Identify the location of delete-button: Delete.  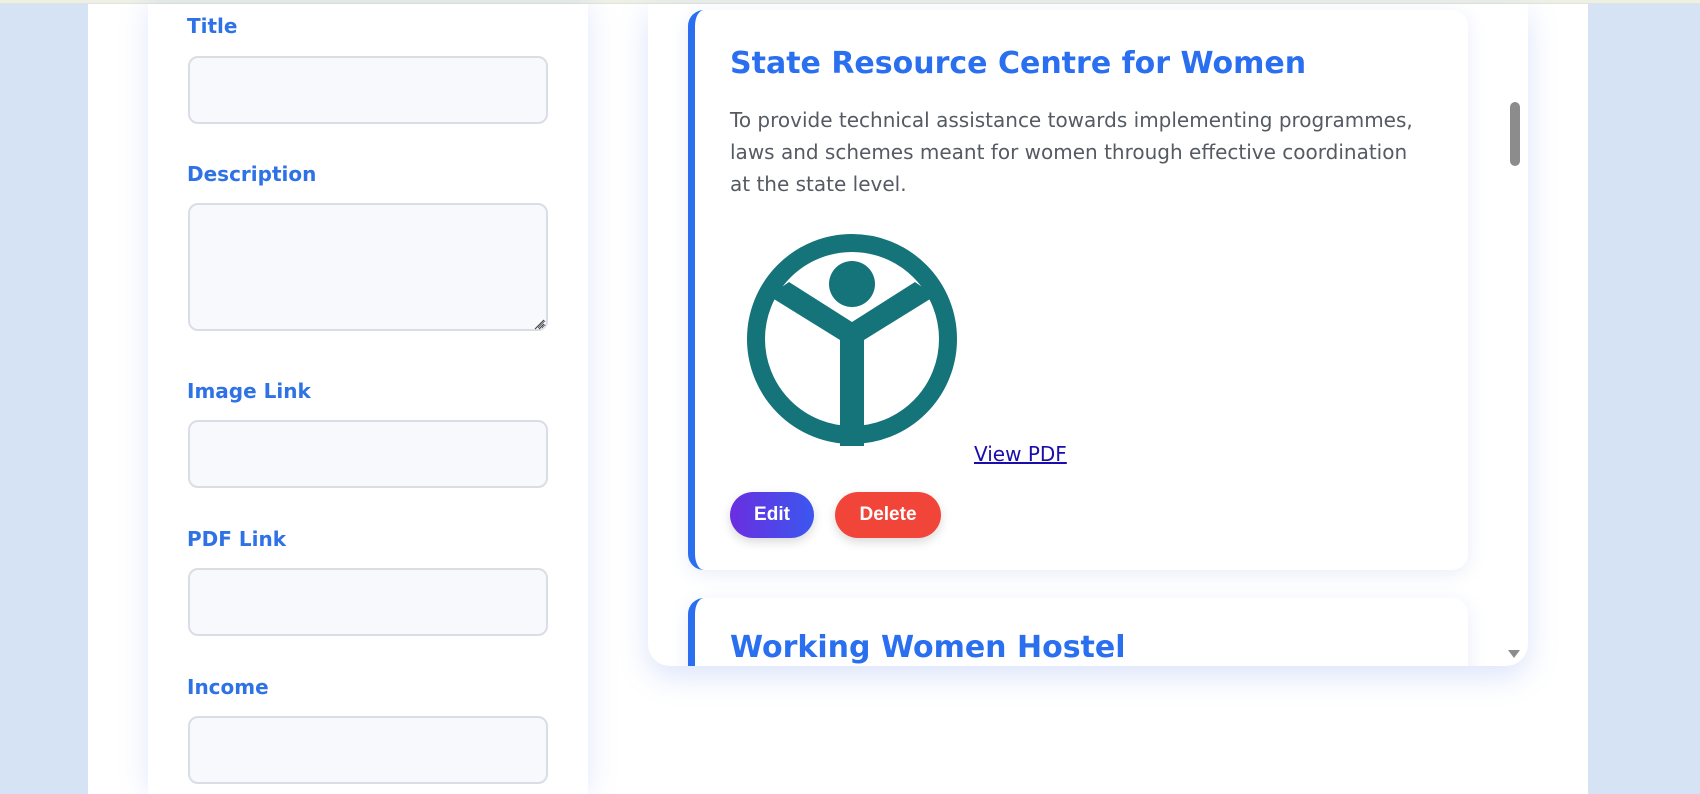
(888, 515).